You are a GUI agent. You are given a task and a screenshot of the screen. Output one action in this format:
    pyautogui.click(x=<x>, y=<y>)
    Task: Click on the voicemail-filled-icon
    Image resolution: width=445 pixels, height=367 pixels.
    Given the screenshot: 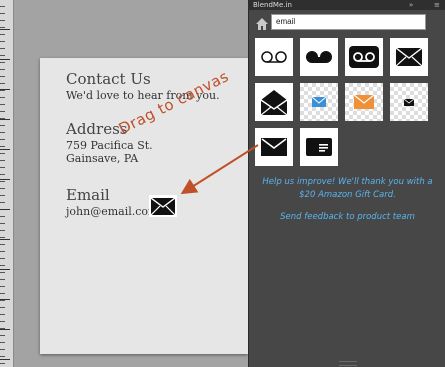 What is the action you would take?
    pyautogui.click(x=319, y=57)
    